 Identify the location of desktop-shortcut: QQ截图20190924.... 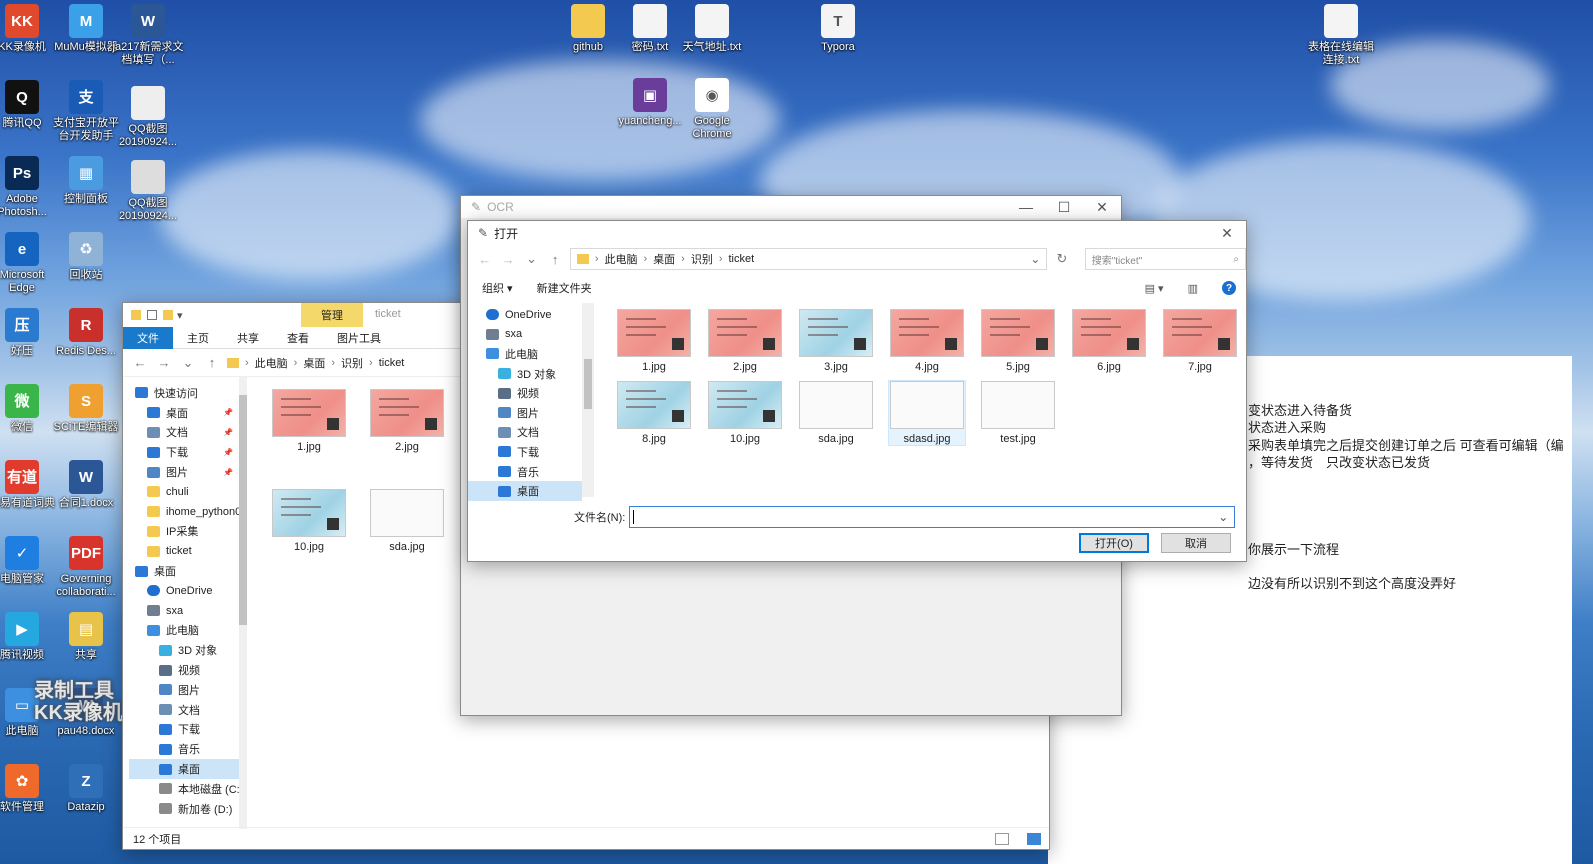
(148, 191).